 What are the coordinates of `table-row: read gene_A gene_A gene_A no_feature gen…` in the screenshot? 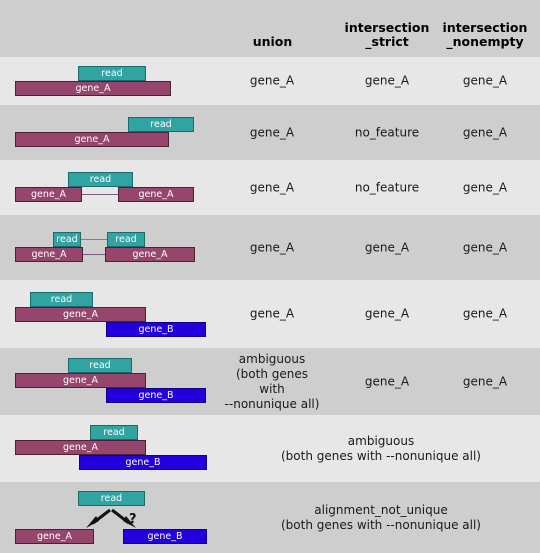 It's located at (270, 187).